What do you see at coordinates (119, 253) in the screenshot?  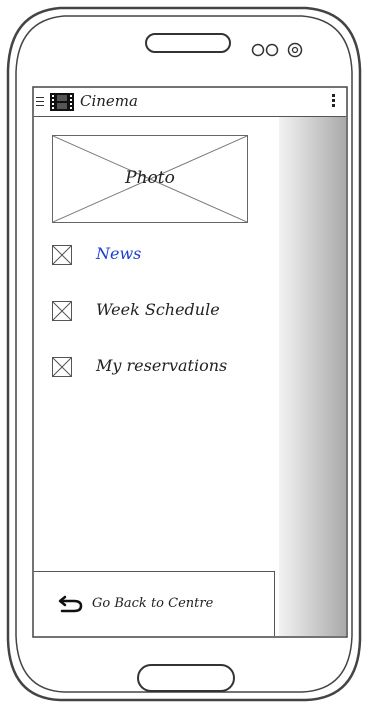 I see `drawer-item-label: News` at bounding box center [119, 253].